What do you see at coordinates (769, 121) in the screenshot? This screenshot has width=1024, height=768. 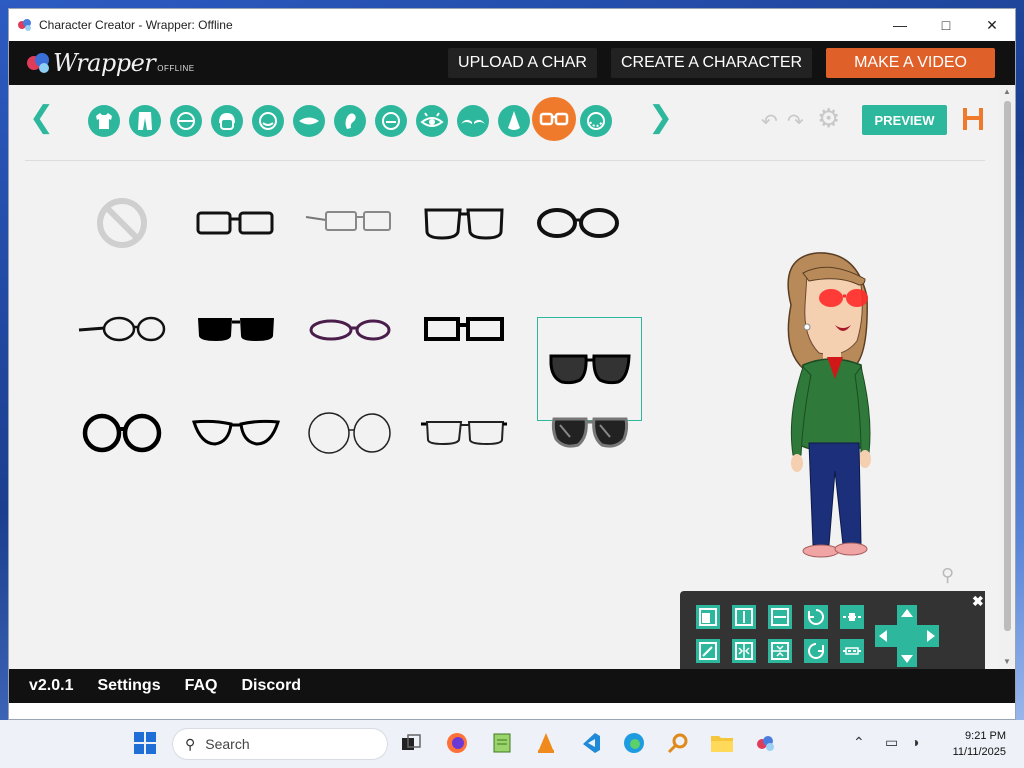 I see `undo-icon: ↶` at bounding box center [769, 121].